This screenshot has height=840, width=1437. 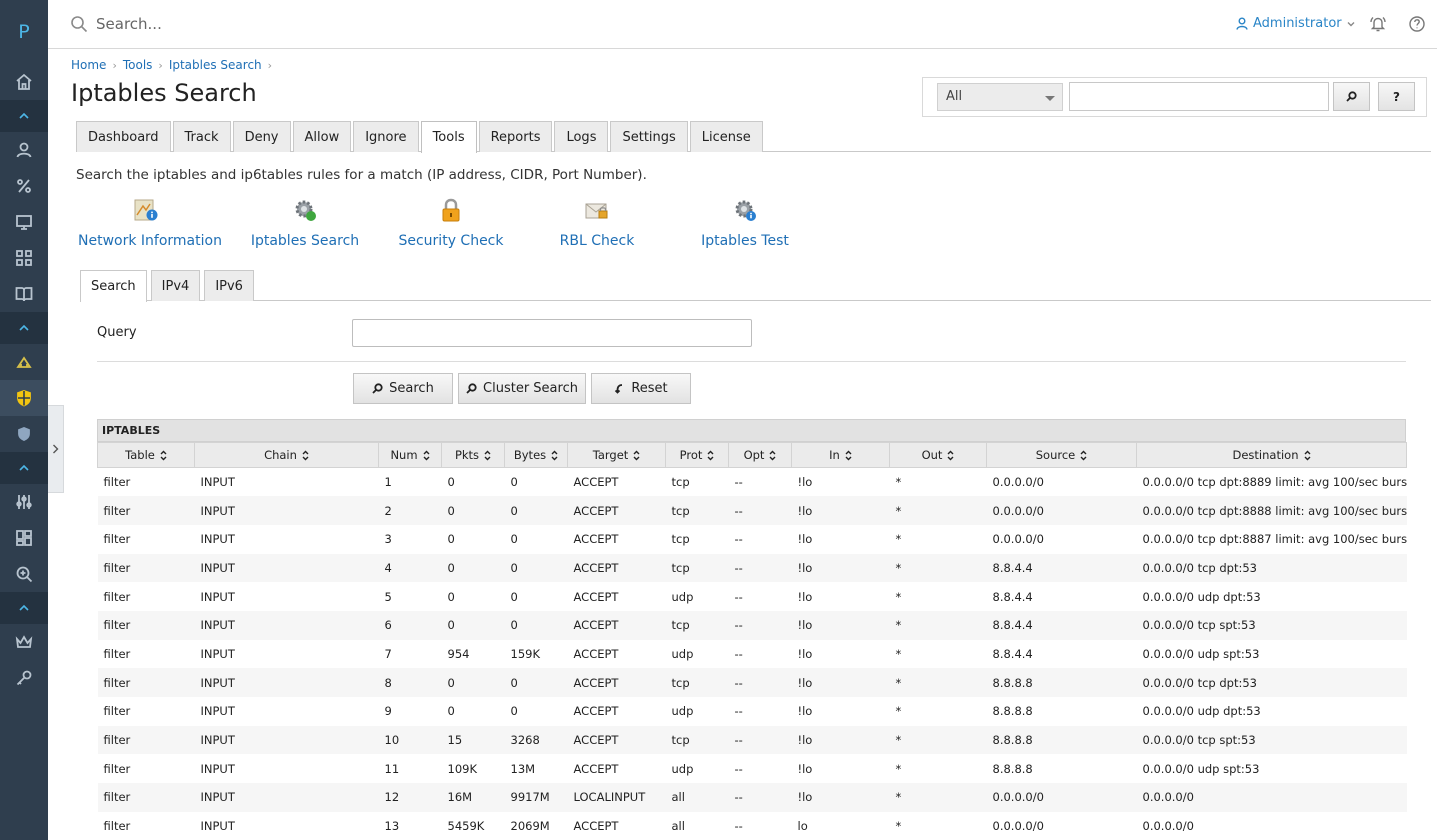 I want to click on reset-button: Reset, so click(x=641, y=388).